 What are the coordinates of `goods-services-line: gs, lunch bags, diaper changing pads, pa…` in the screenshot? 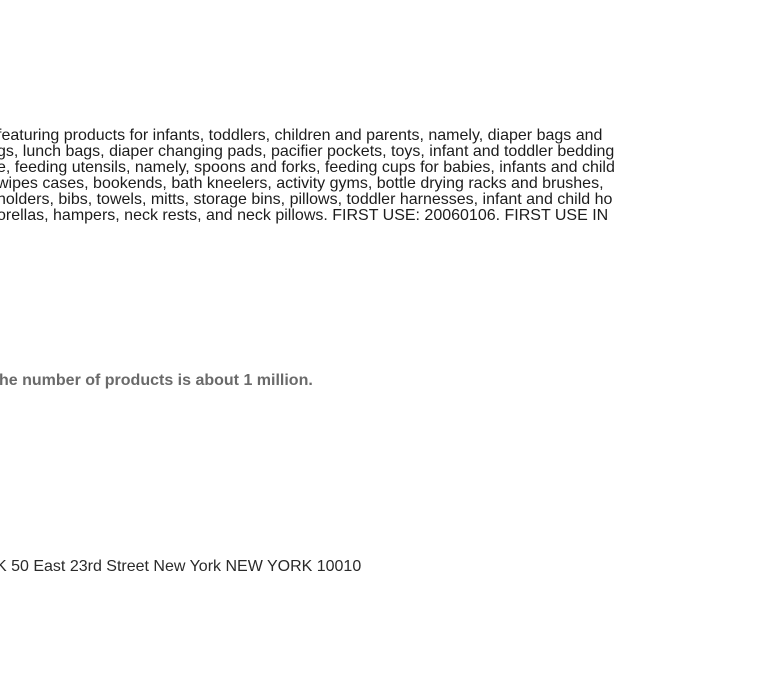 It's located at (307, 151).